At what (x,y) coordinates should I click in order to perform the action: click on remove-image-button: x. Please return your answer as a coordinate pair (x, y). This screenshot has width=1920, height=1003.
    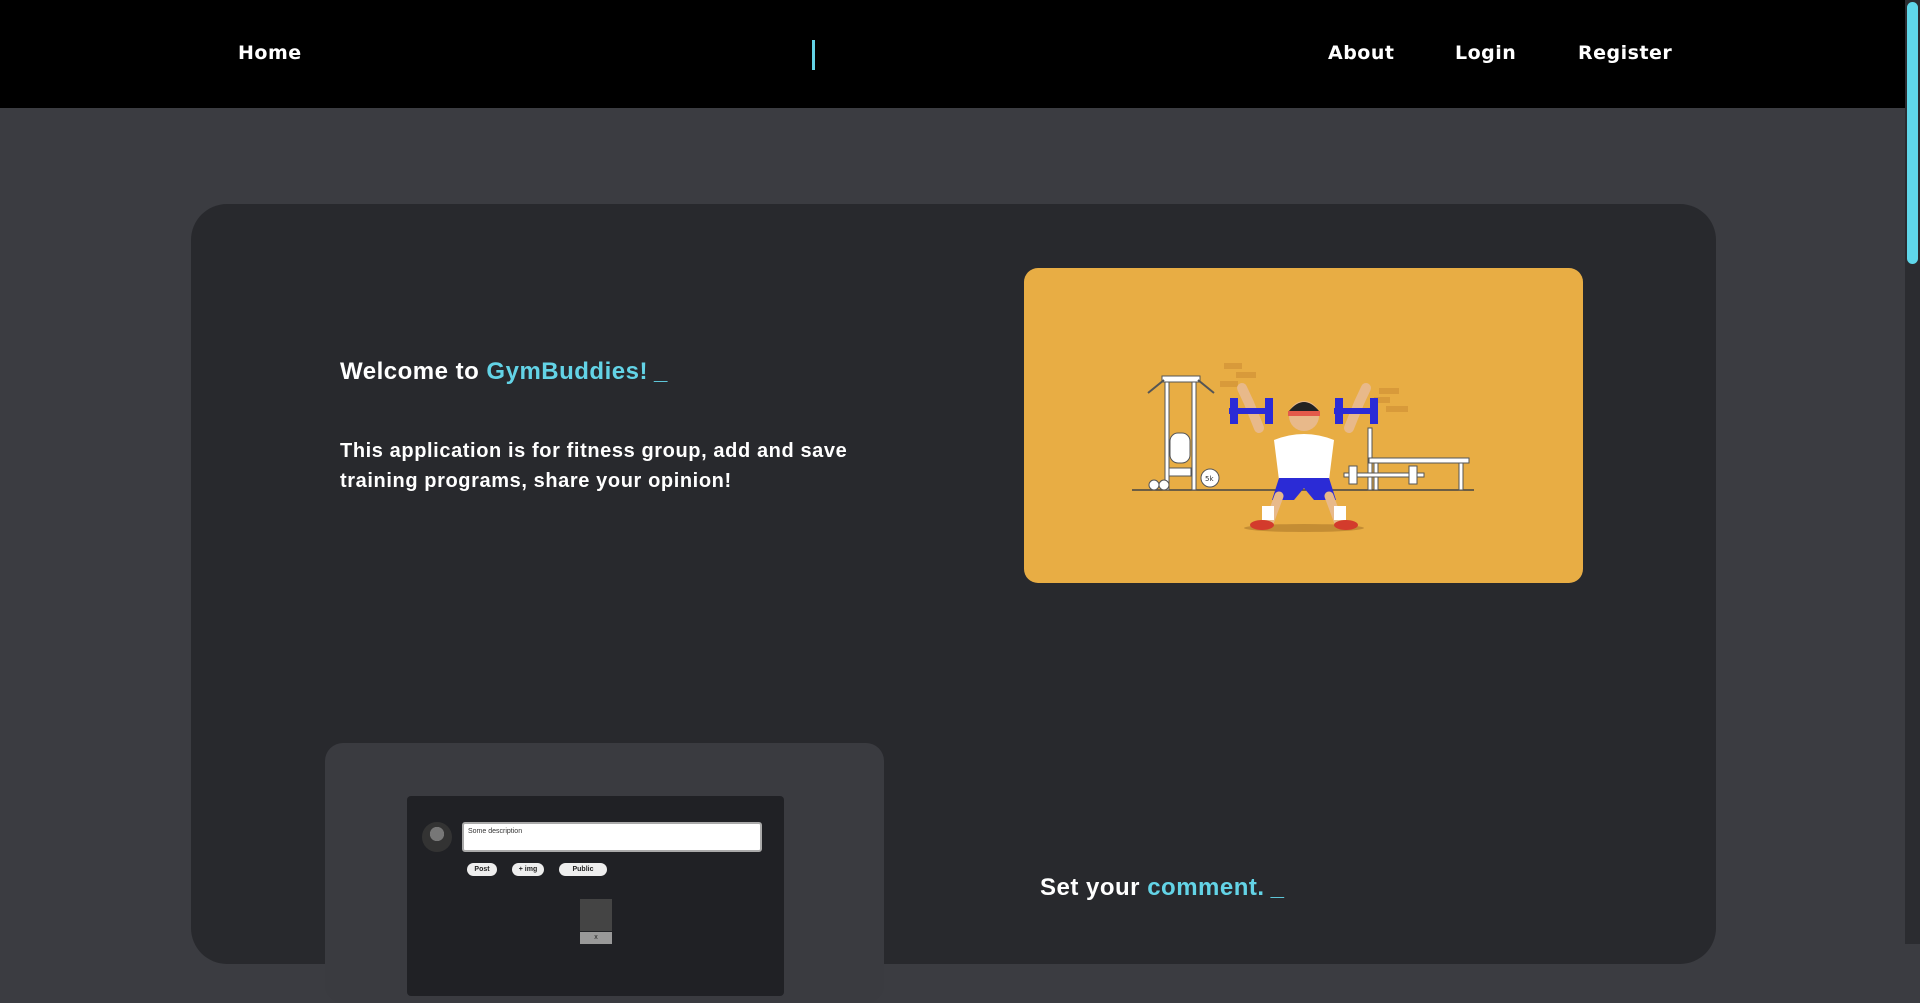
    Looking at the image, I should click on (596, 938).